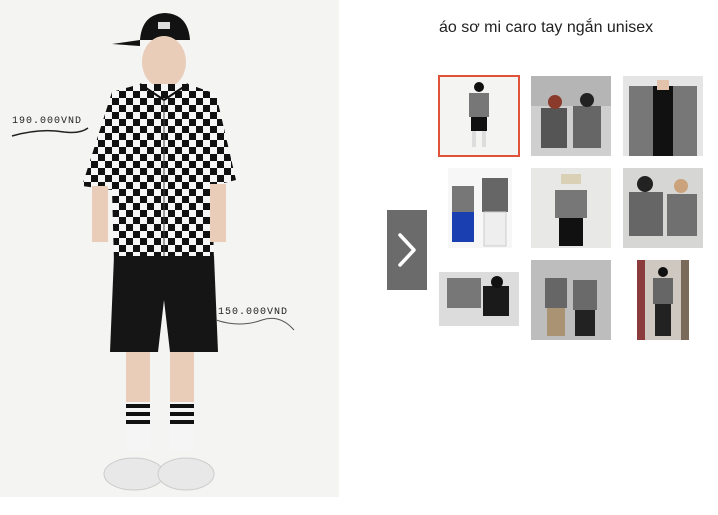 Image resolution: width=718 pixels, height=515 pixels. I want to click on shorts-price-label: 150.000VND, so click(253, 312).